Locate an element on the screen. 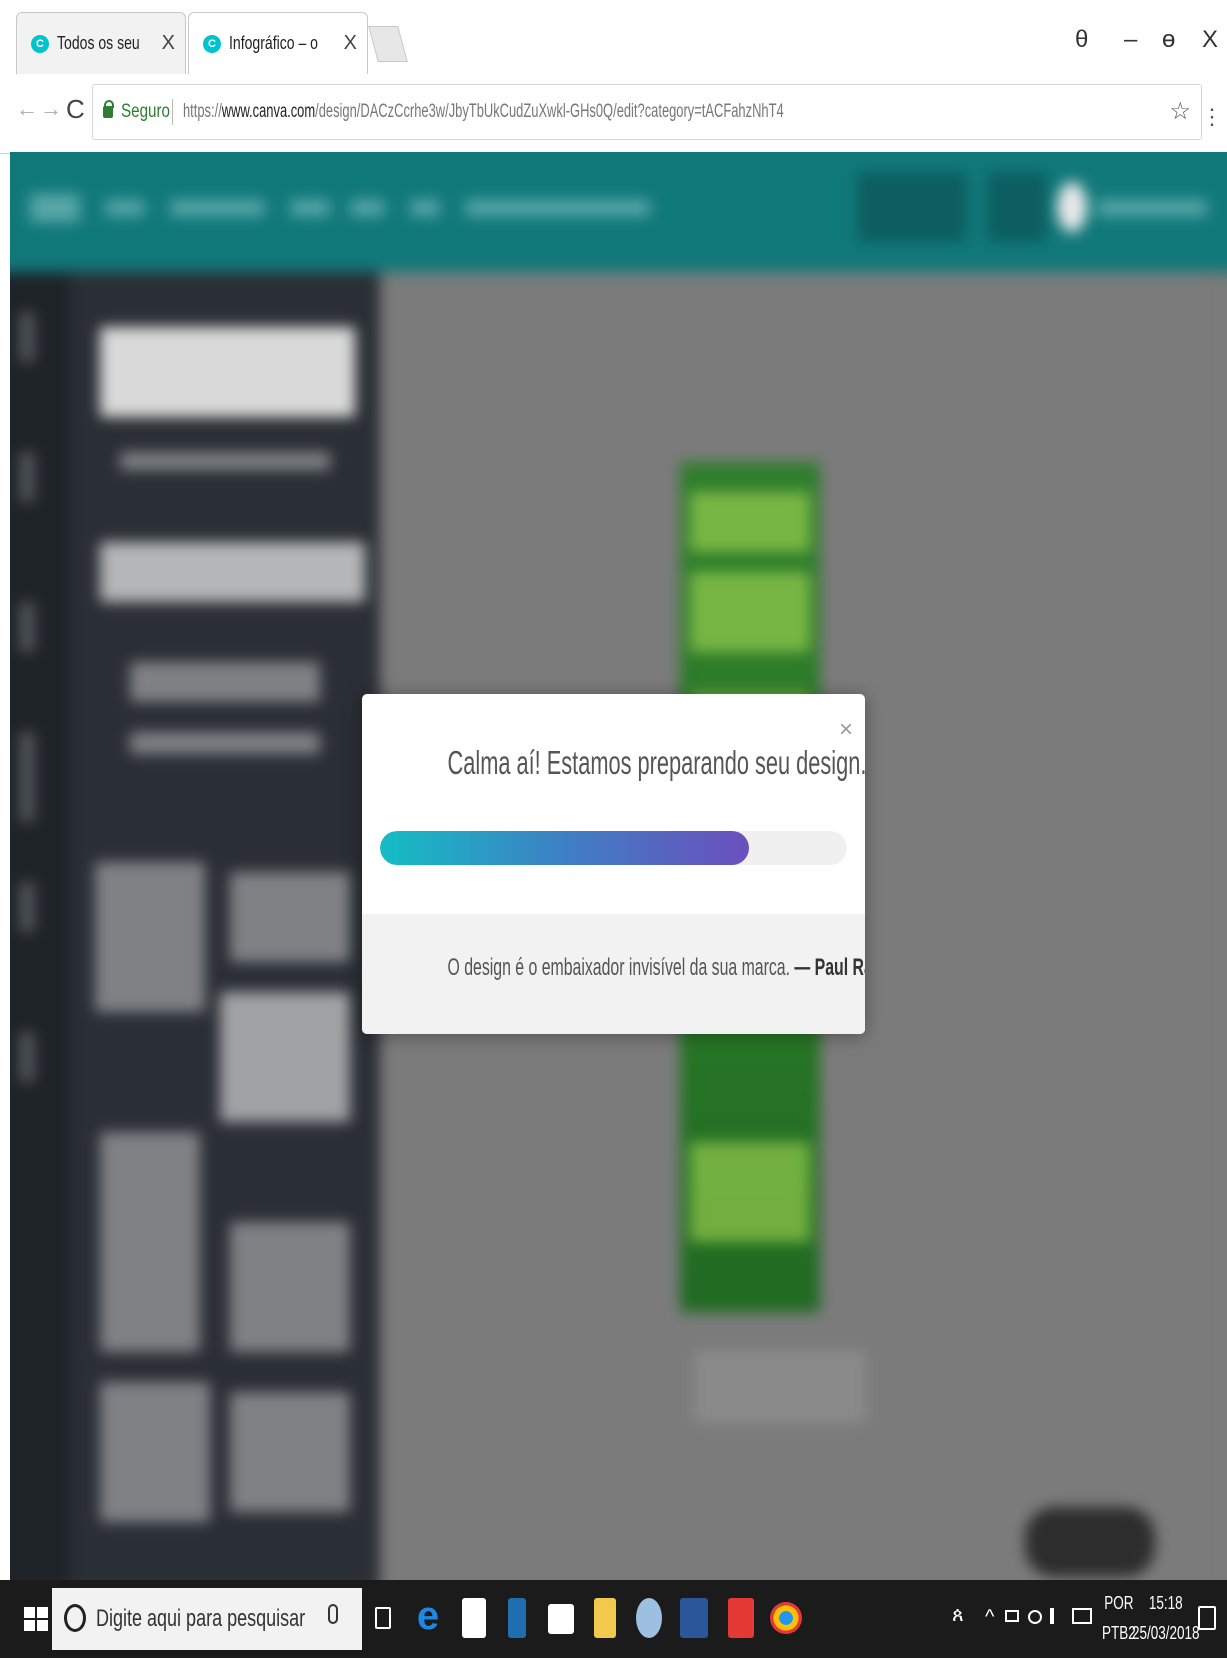  windows-start-icon is located at coordinates (36, 1619).